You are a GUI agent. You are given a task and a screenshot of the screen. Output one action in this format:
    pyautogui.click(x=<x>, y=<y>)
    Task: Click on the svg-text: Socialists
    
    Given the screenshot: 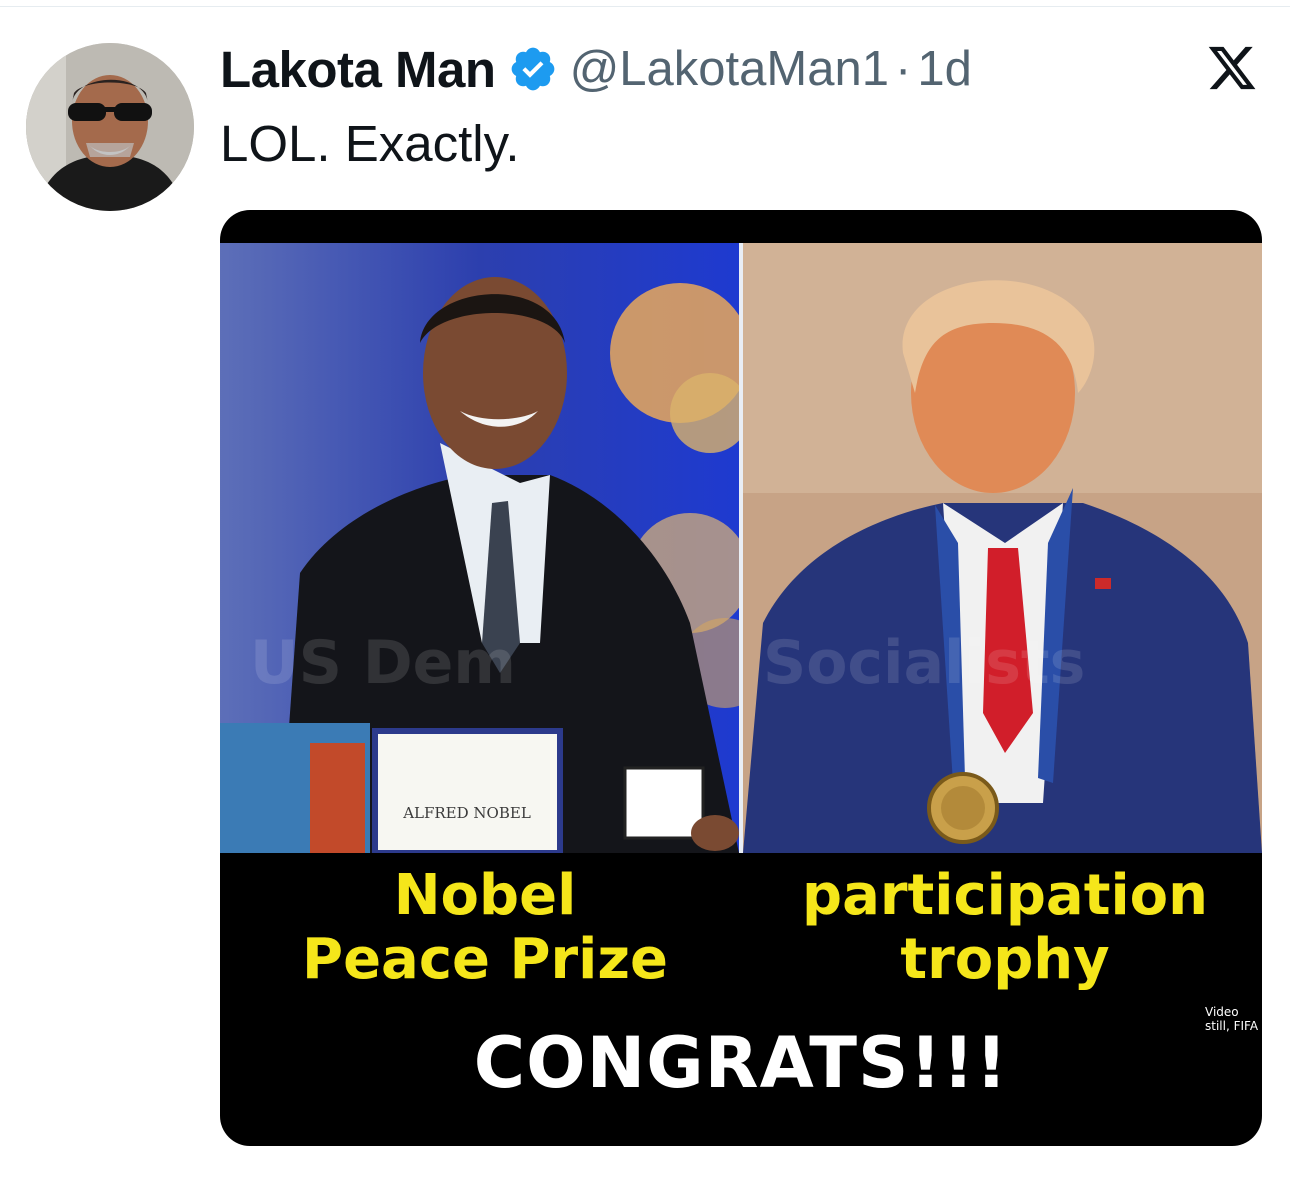 What is the action you would take?
    pyautogui.click(x=924, y=663)
    